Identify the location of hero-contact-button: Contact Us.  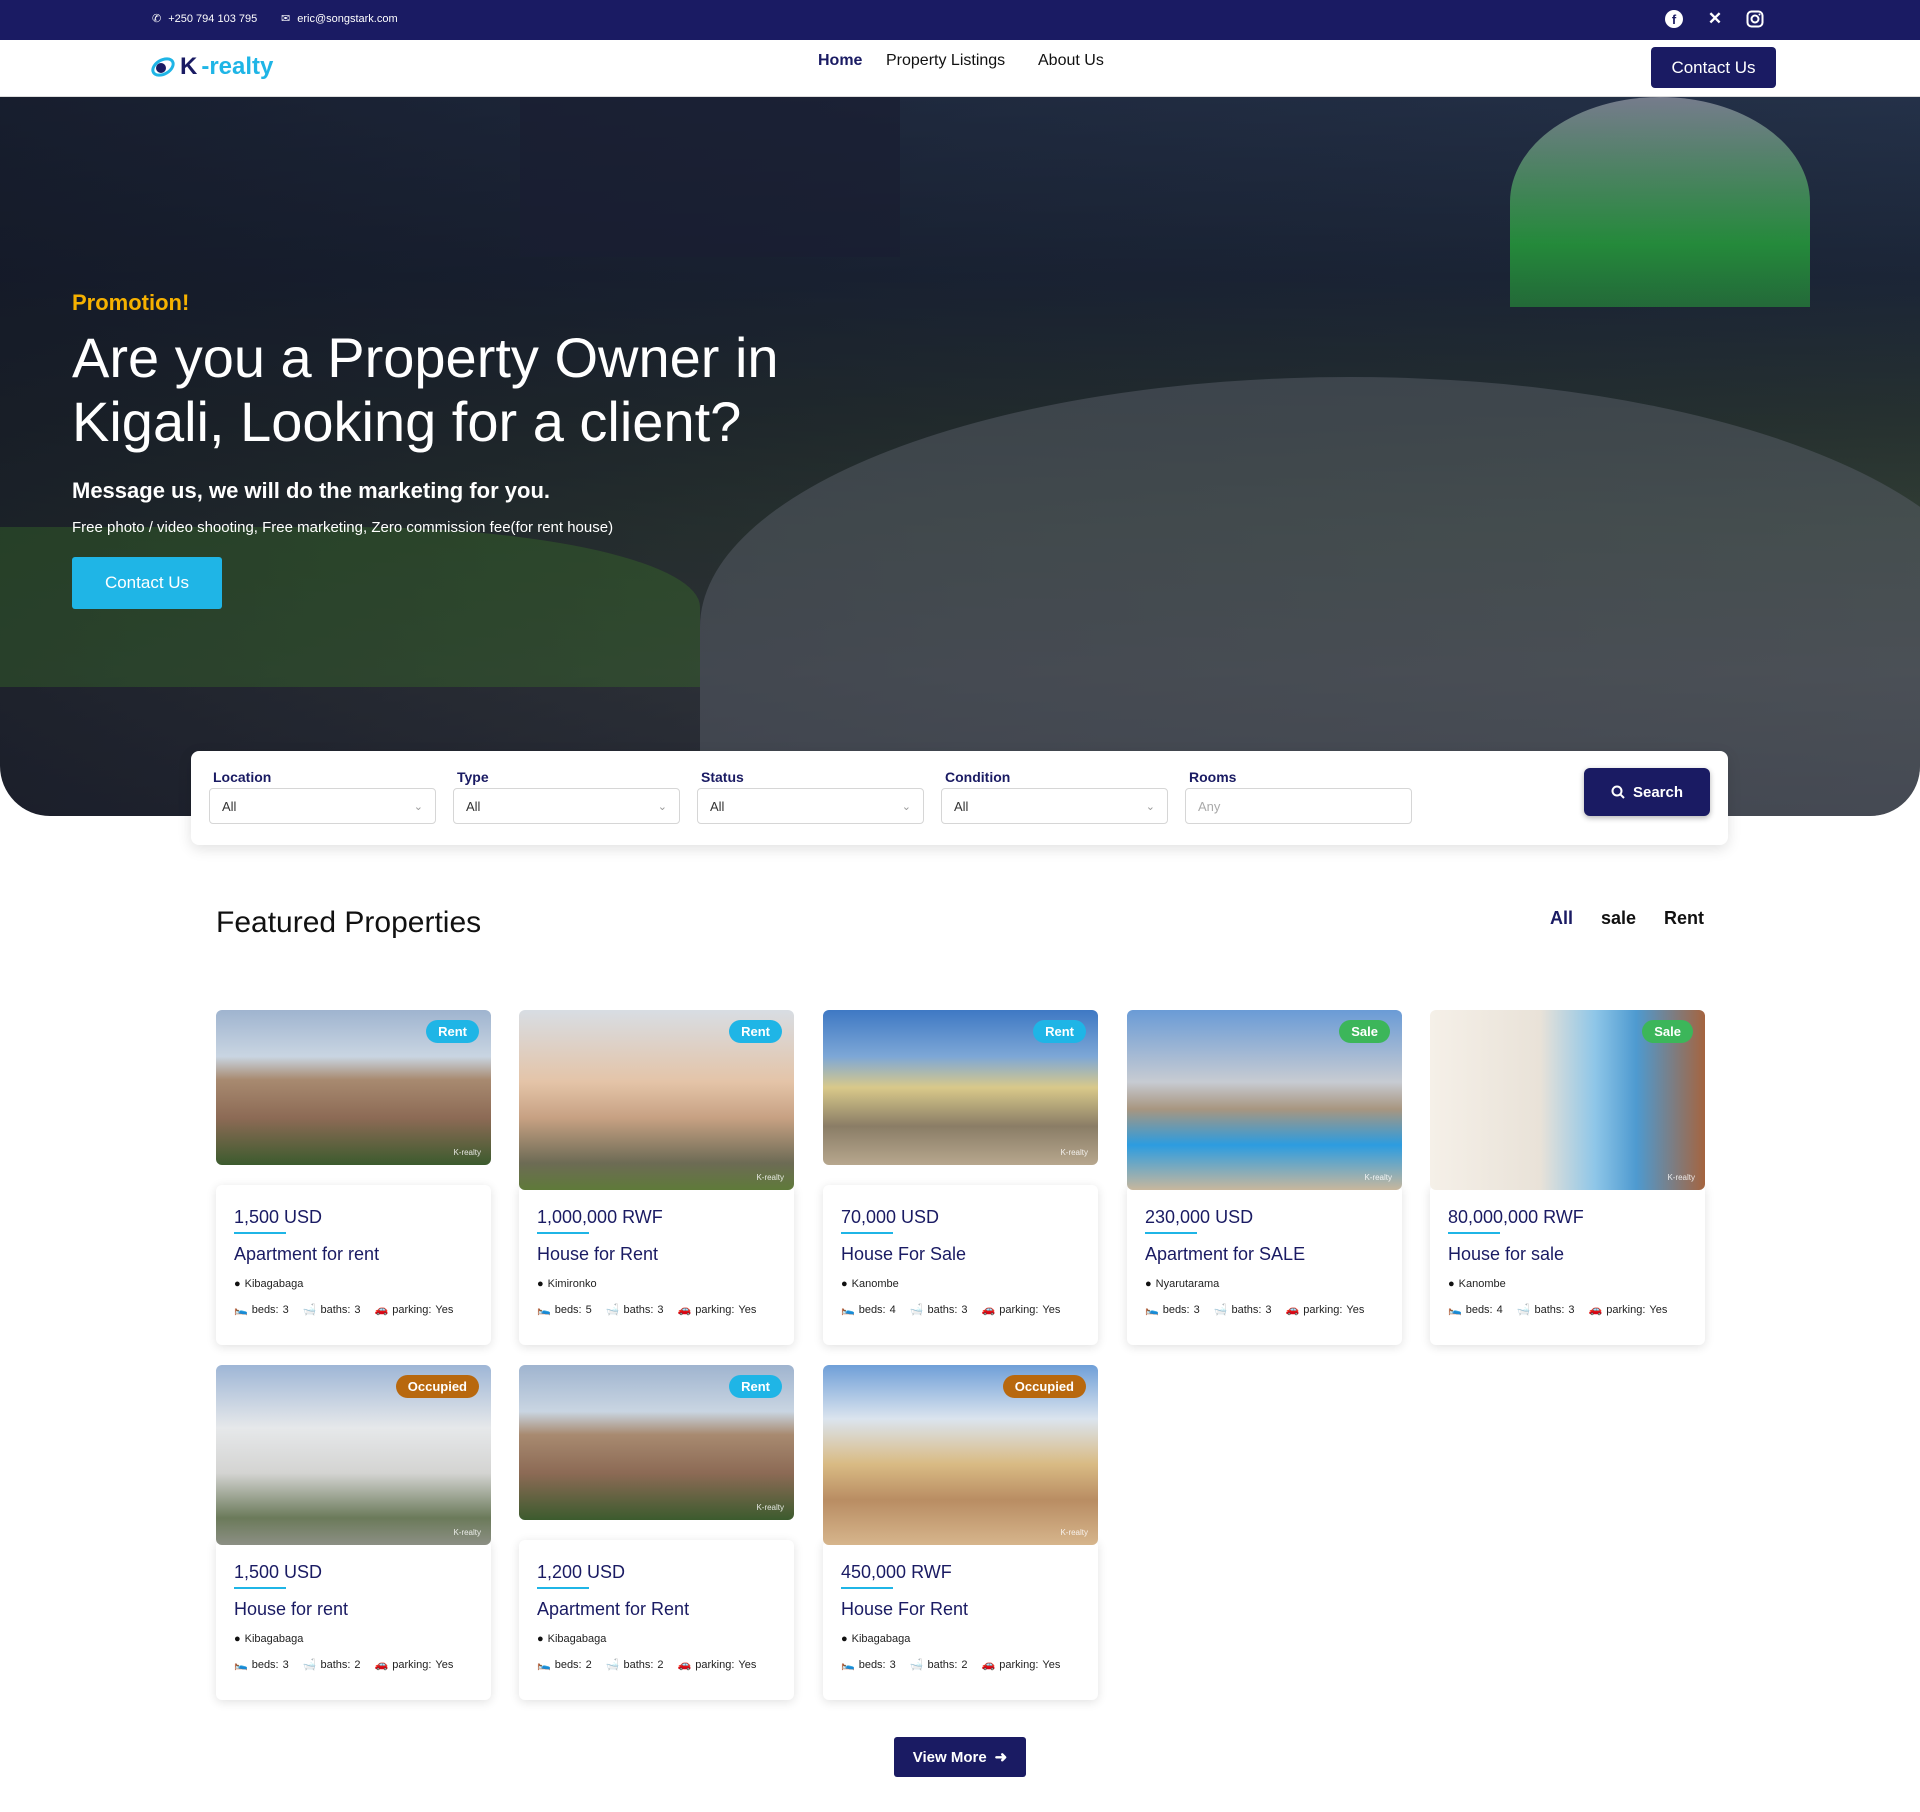
(147, 583).